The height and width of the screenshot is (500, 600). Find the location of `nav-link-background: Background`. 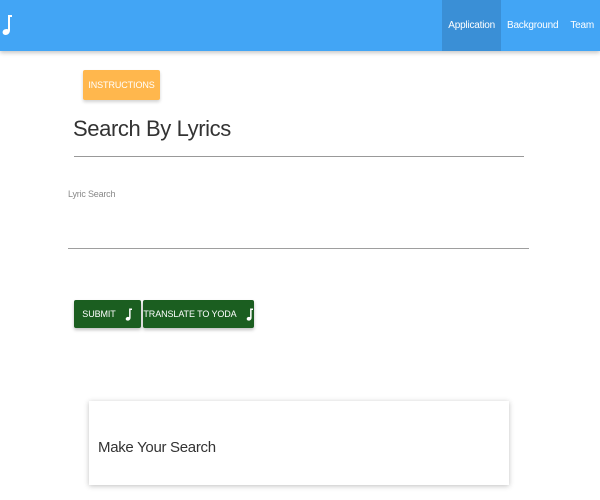

nav-link-background: Background is located at coordinates (532, 25).